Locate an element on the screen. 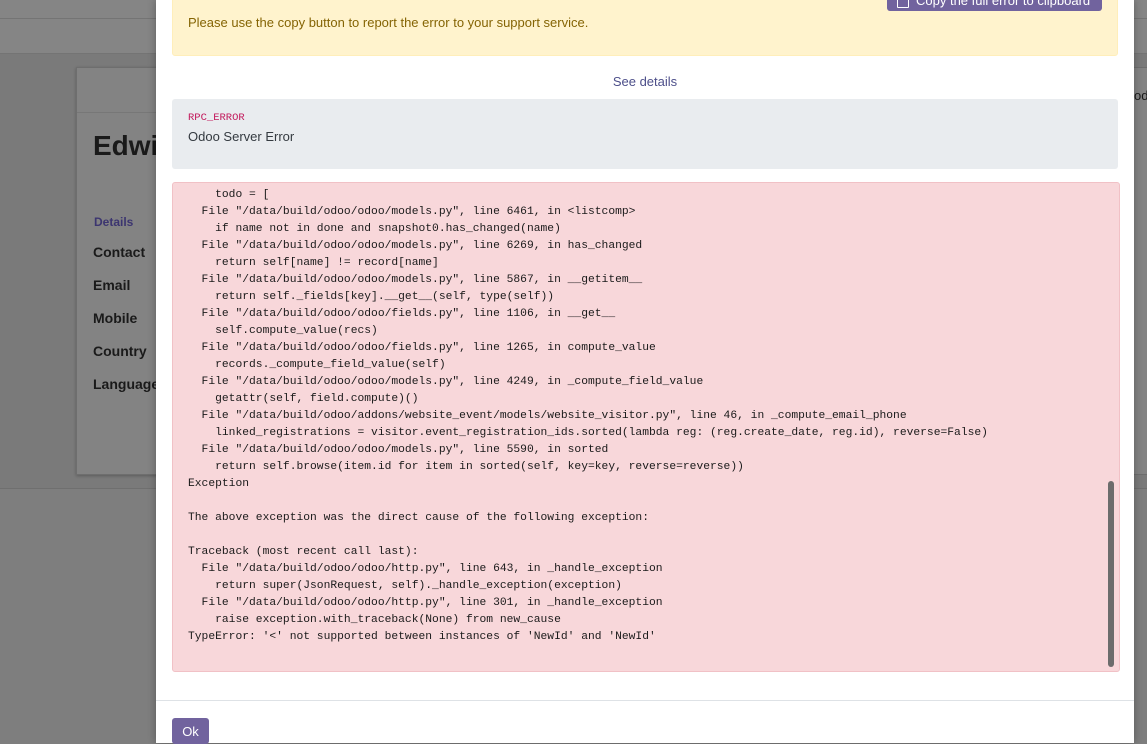 This screenshot has width=1147, height=744. field-label-country: Country is located at coordinates (120, 351).